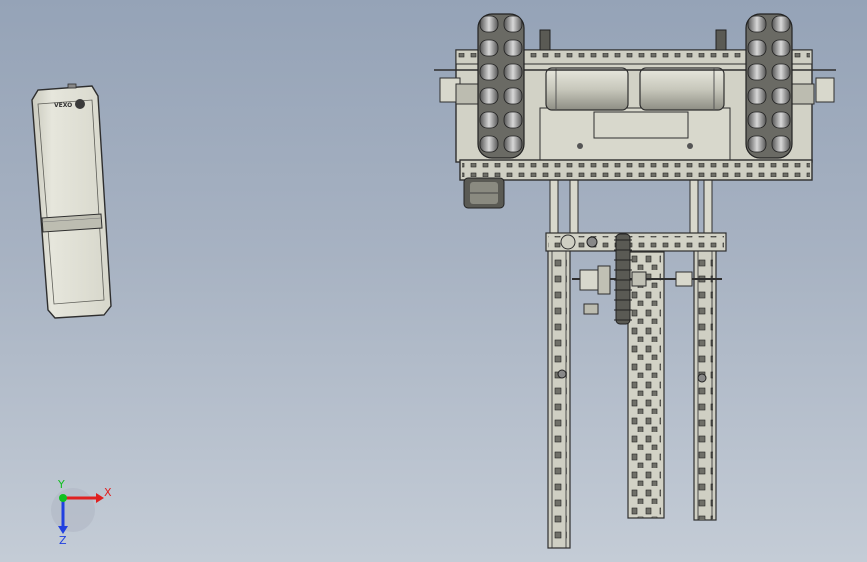  Describe the element at coordinates (63, 540) in the screenshot. I see `z-axis-label: Z` at that location.